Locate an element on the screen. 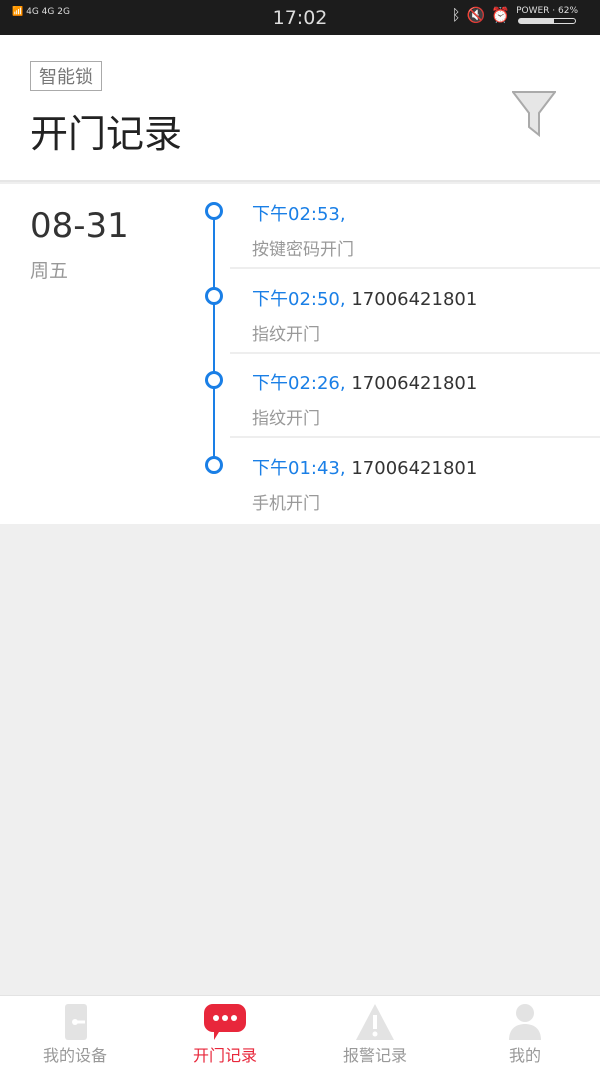 The height and width of the screenshot is (1067, 600). record-item: 下午02:26, 17006421801 指纹开门 is located at coordinates (300, 395).